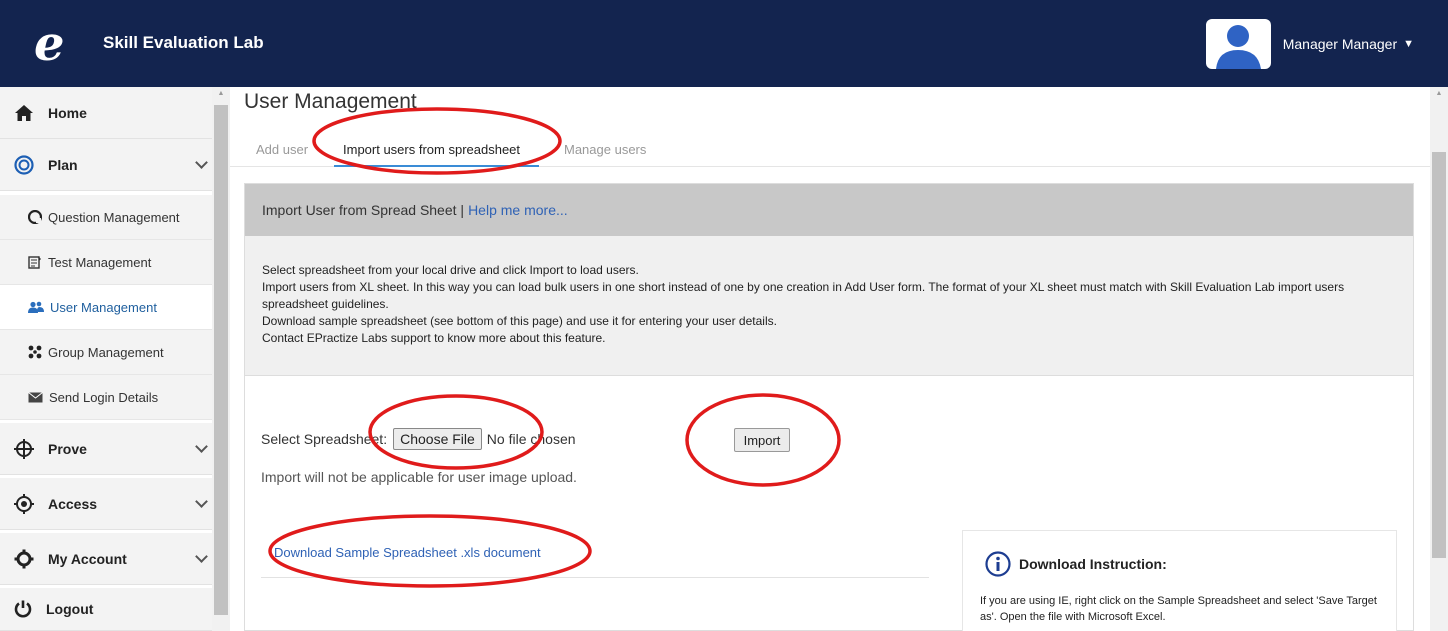  I want to click on sidebar-item-label: My Account, so click(87, 558).